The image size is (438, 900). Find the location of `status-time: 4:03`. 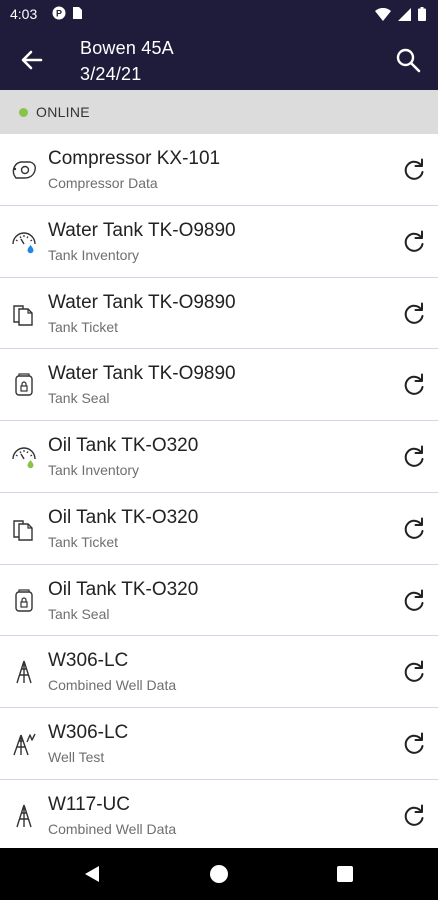

status-time: 4:03 is located at coordinates (24, 14).